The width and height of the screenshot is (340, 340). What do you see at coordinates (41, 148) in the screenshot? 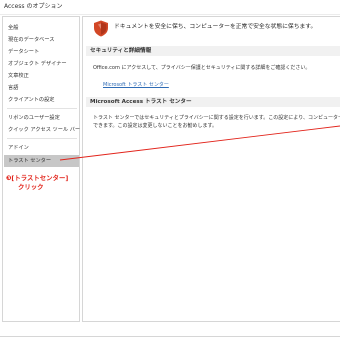
I see `sidebar-item-add-ins: アドイン` at bounding box center [41, 148].